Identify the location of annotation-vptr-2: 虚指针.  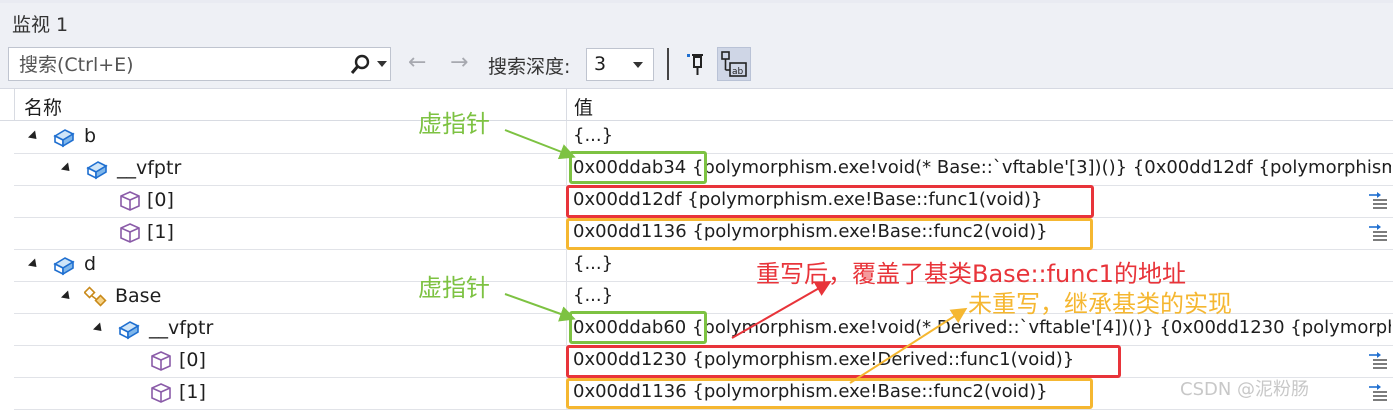
(454, 288).